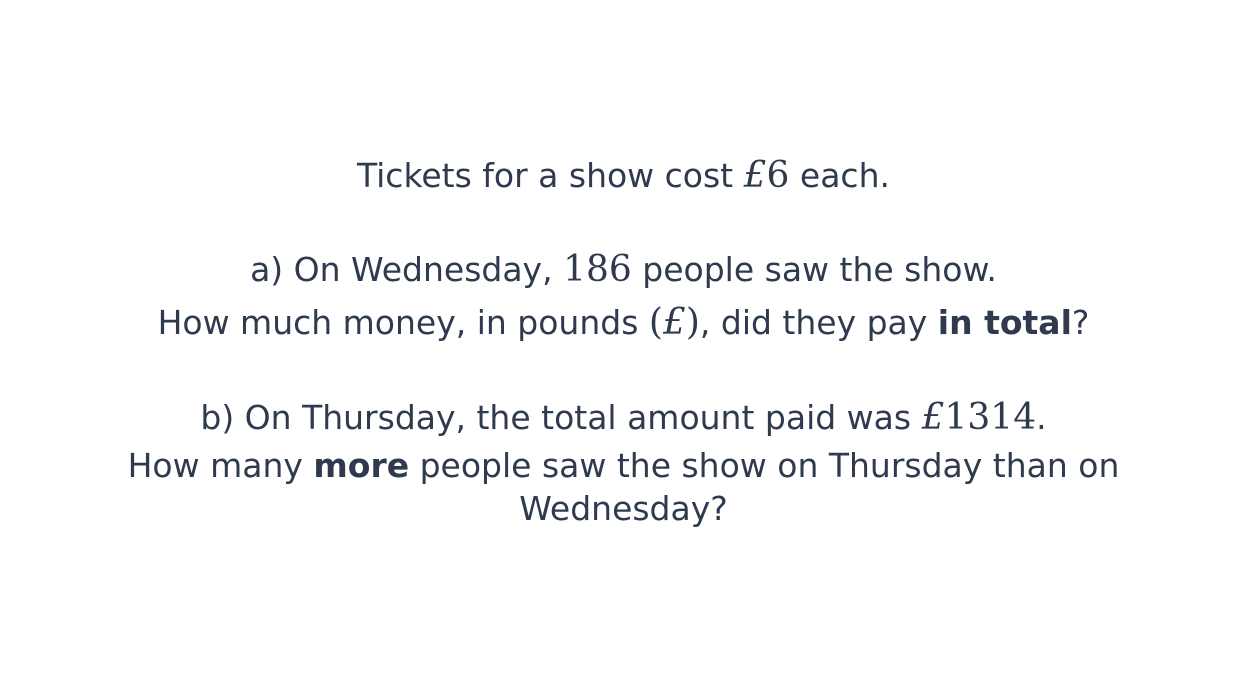  What do you see at coordinates (764, 465) in the screenshot?
I see `question-b-line2-after: people saw the show on Thursday than on` at bounding box center [764, 465].